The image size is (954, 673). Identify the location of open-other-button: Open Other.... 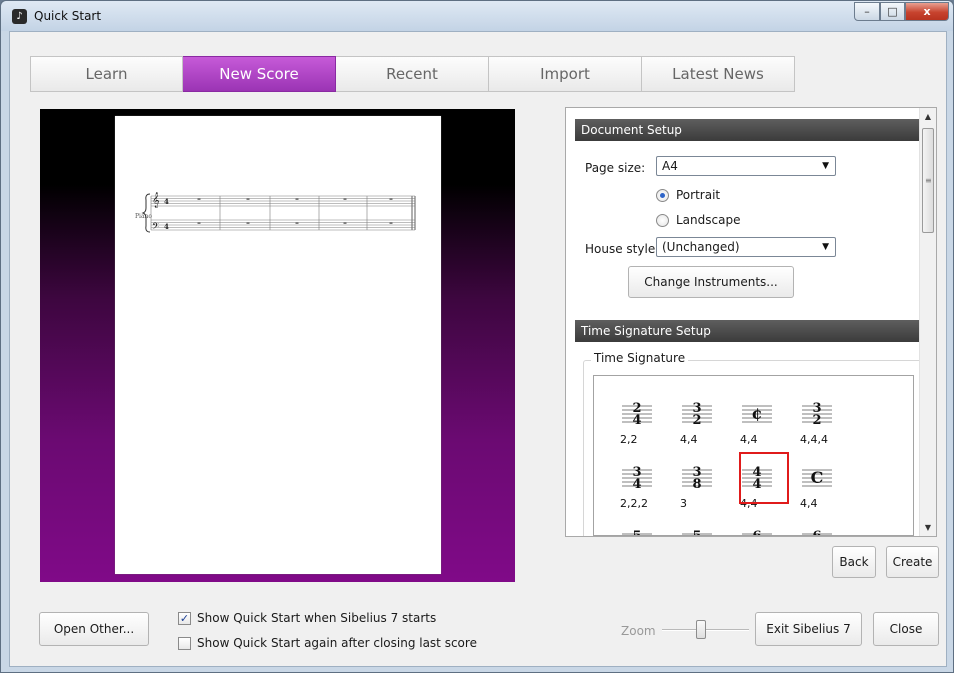
(94, 629).